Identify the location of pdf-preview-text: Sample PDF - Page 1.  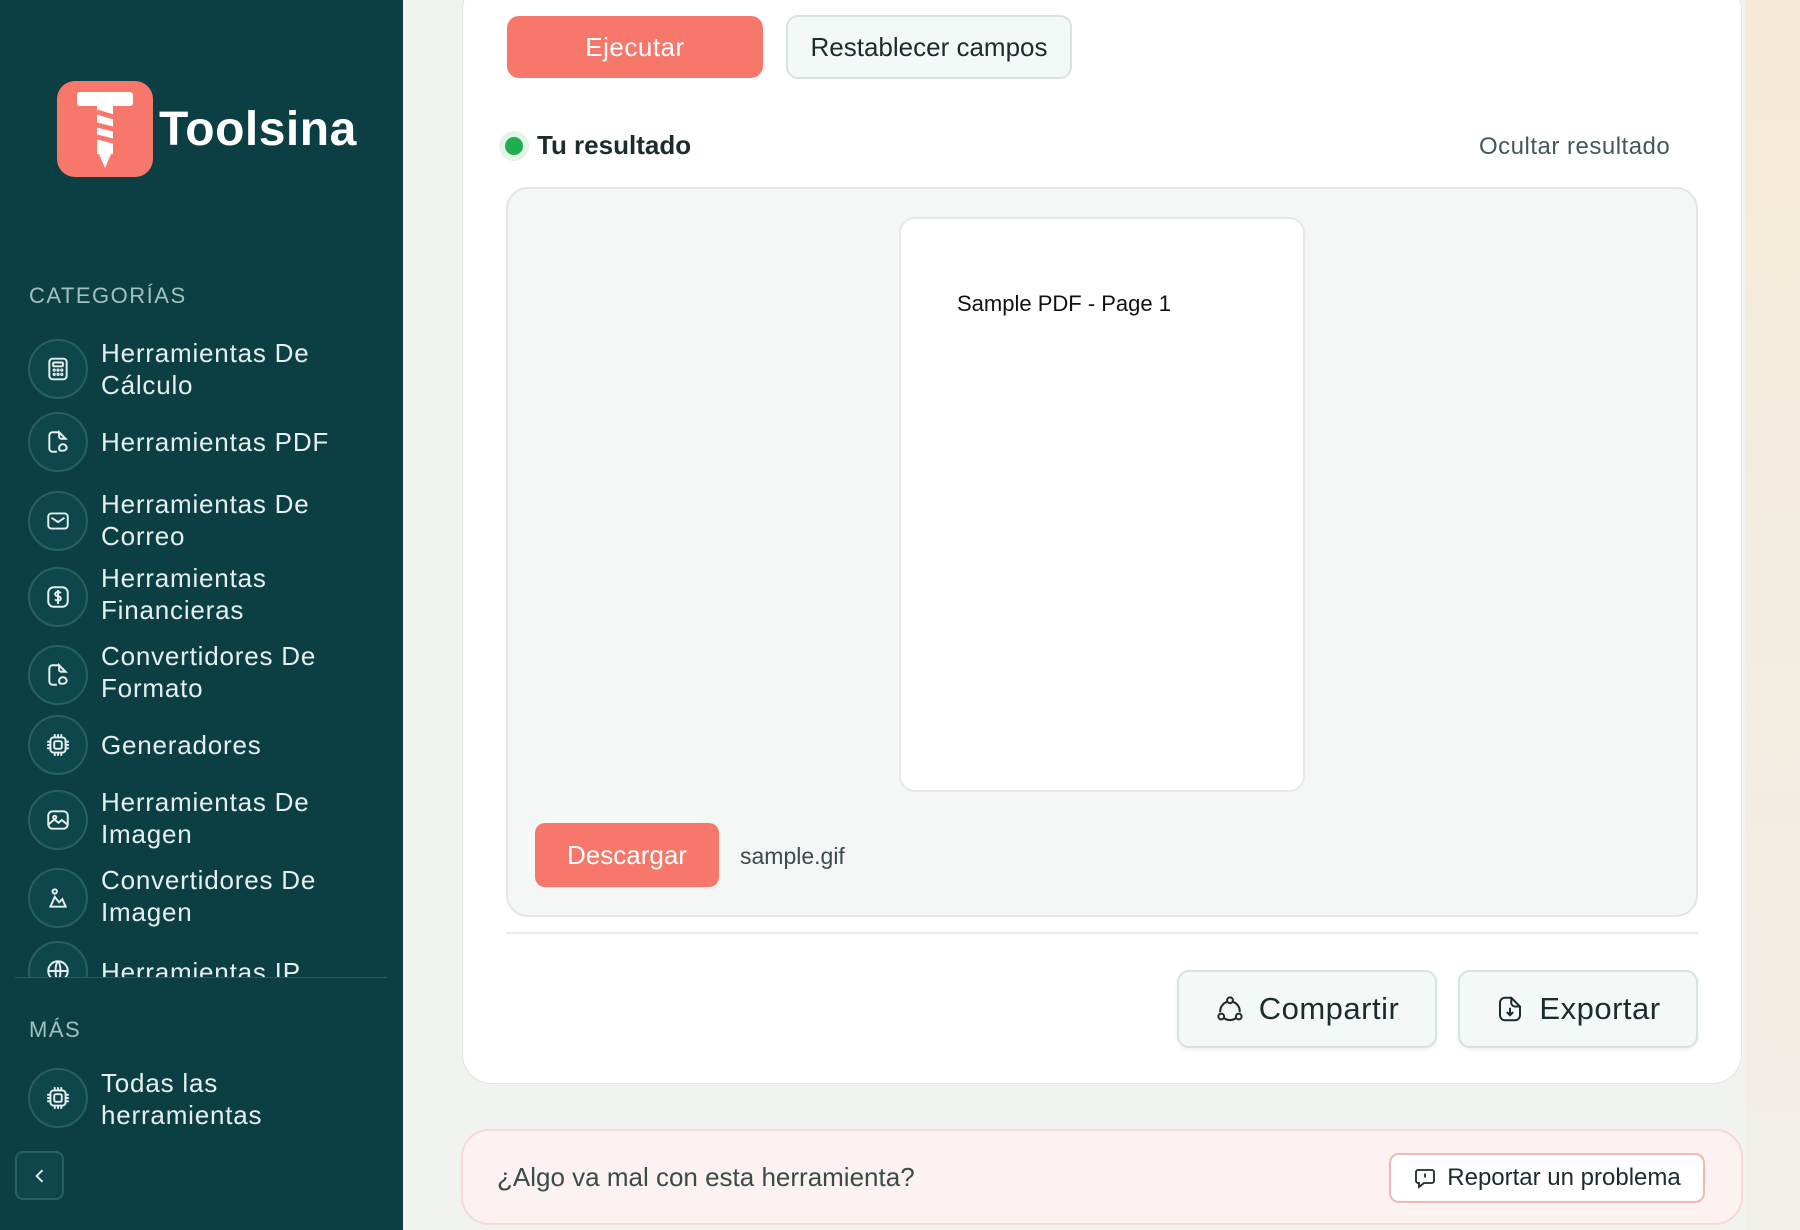
(1064, 303).